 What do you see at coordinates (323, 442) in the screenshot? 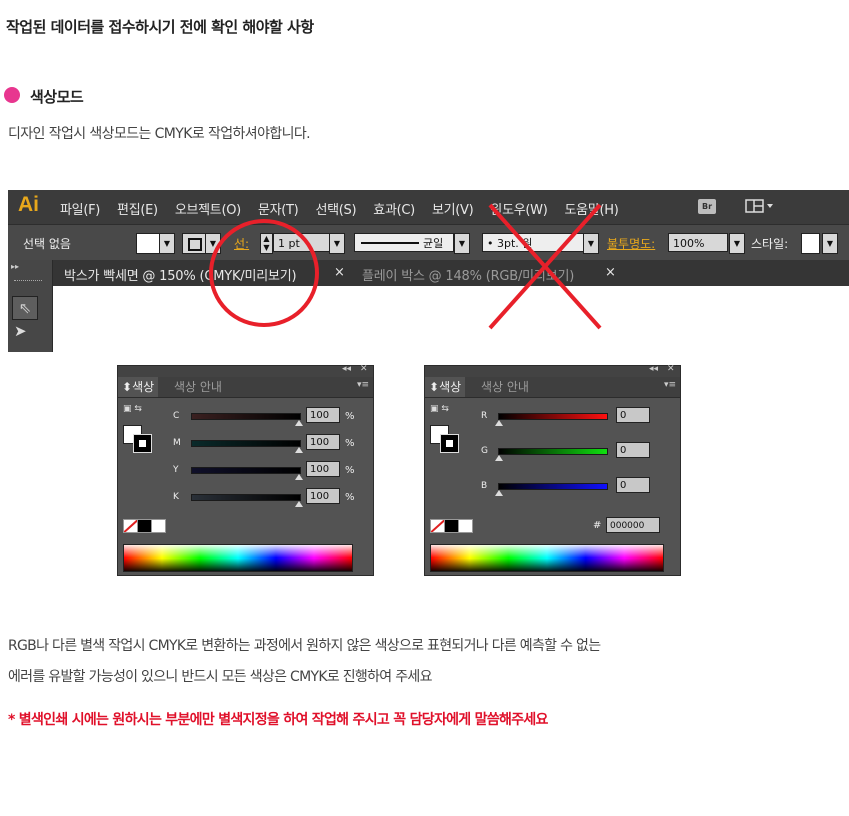
I see `magenta-value-field: 100` at bounding box center [323, 442].